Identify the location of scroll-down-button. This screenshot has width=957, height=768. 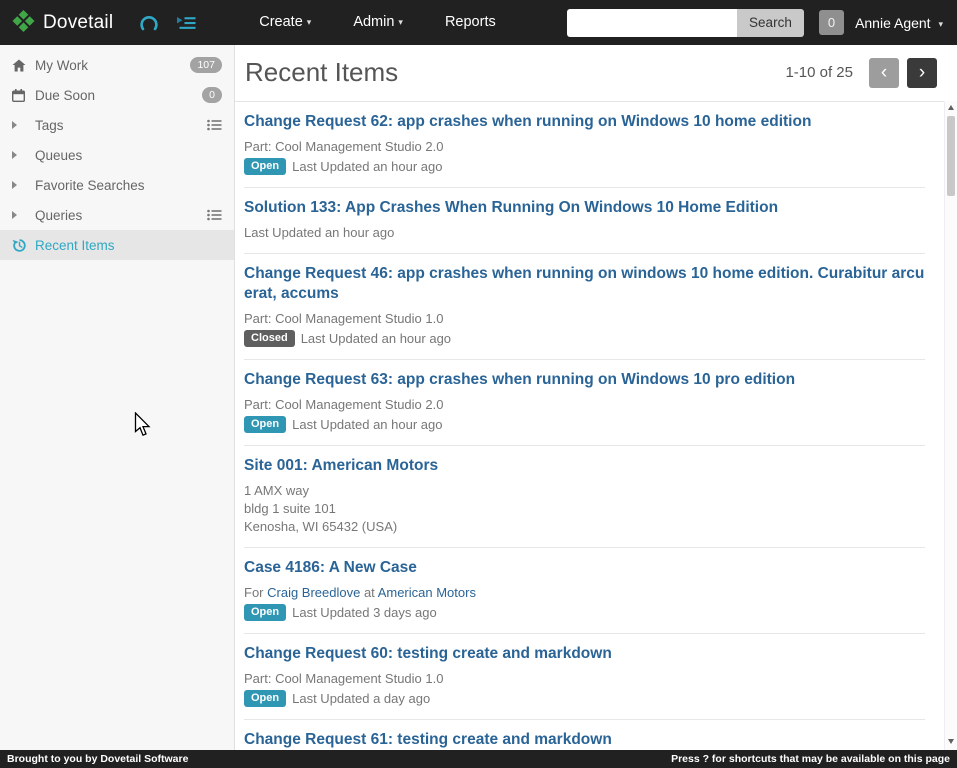
(951, 741).